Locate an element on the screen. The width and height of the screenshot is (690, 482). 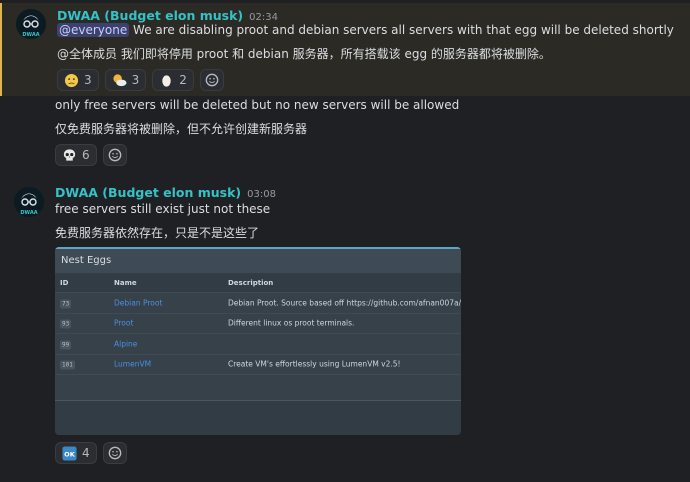
row-id: 73 is located at coordinates (66, 304).